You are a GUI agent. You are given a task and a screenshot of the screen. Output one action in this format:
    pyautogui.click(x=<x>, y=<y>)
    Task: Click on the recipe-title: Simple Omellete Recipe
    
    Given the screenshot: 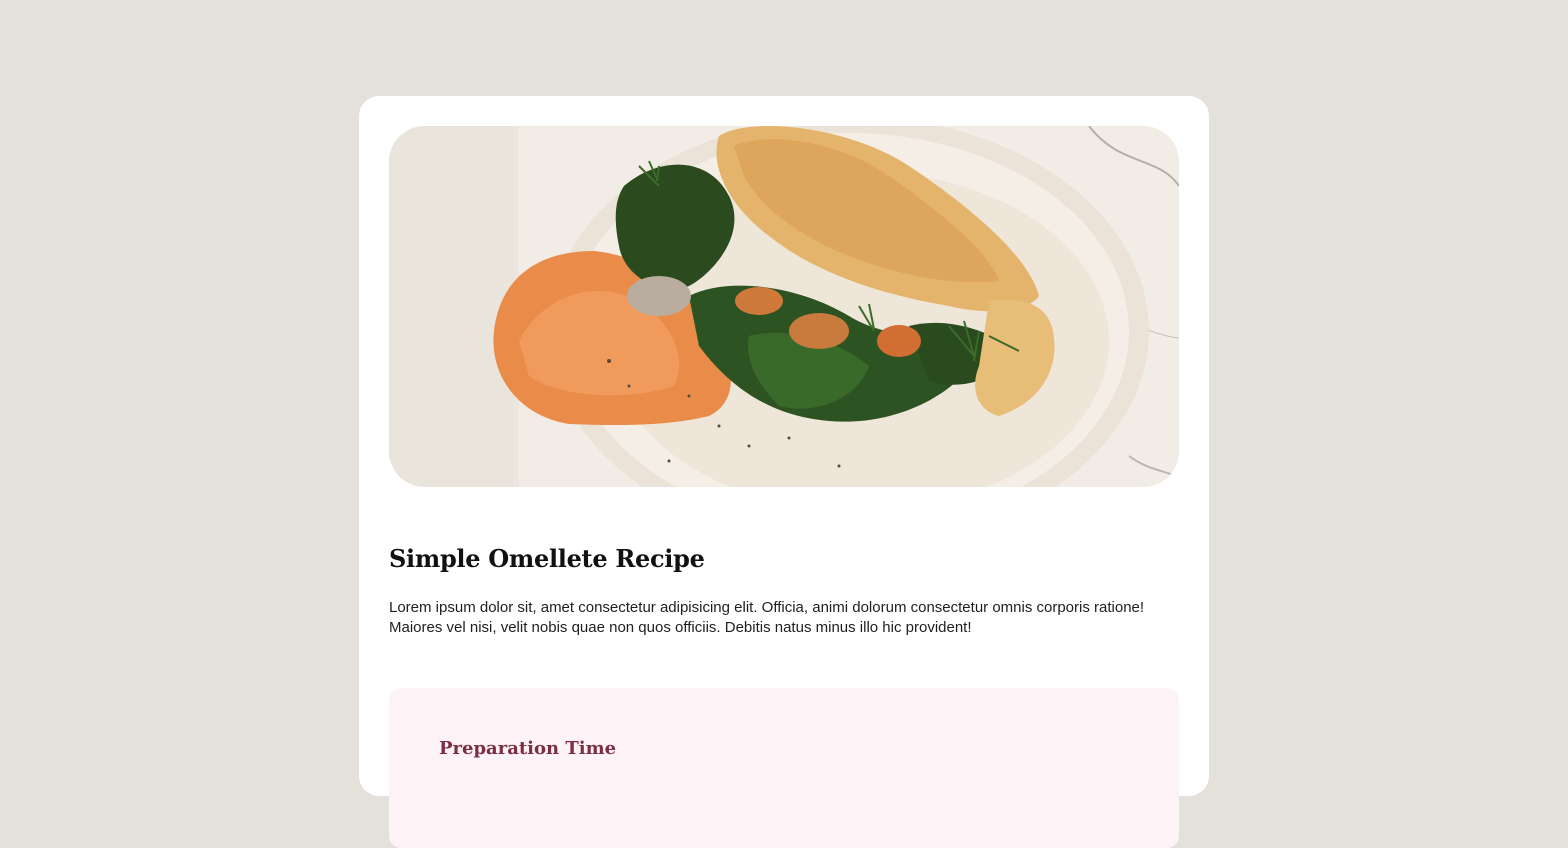 What is the action you would take?
    pyautogui.click(x=547, y=558)
    